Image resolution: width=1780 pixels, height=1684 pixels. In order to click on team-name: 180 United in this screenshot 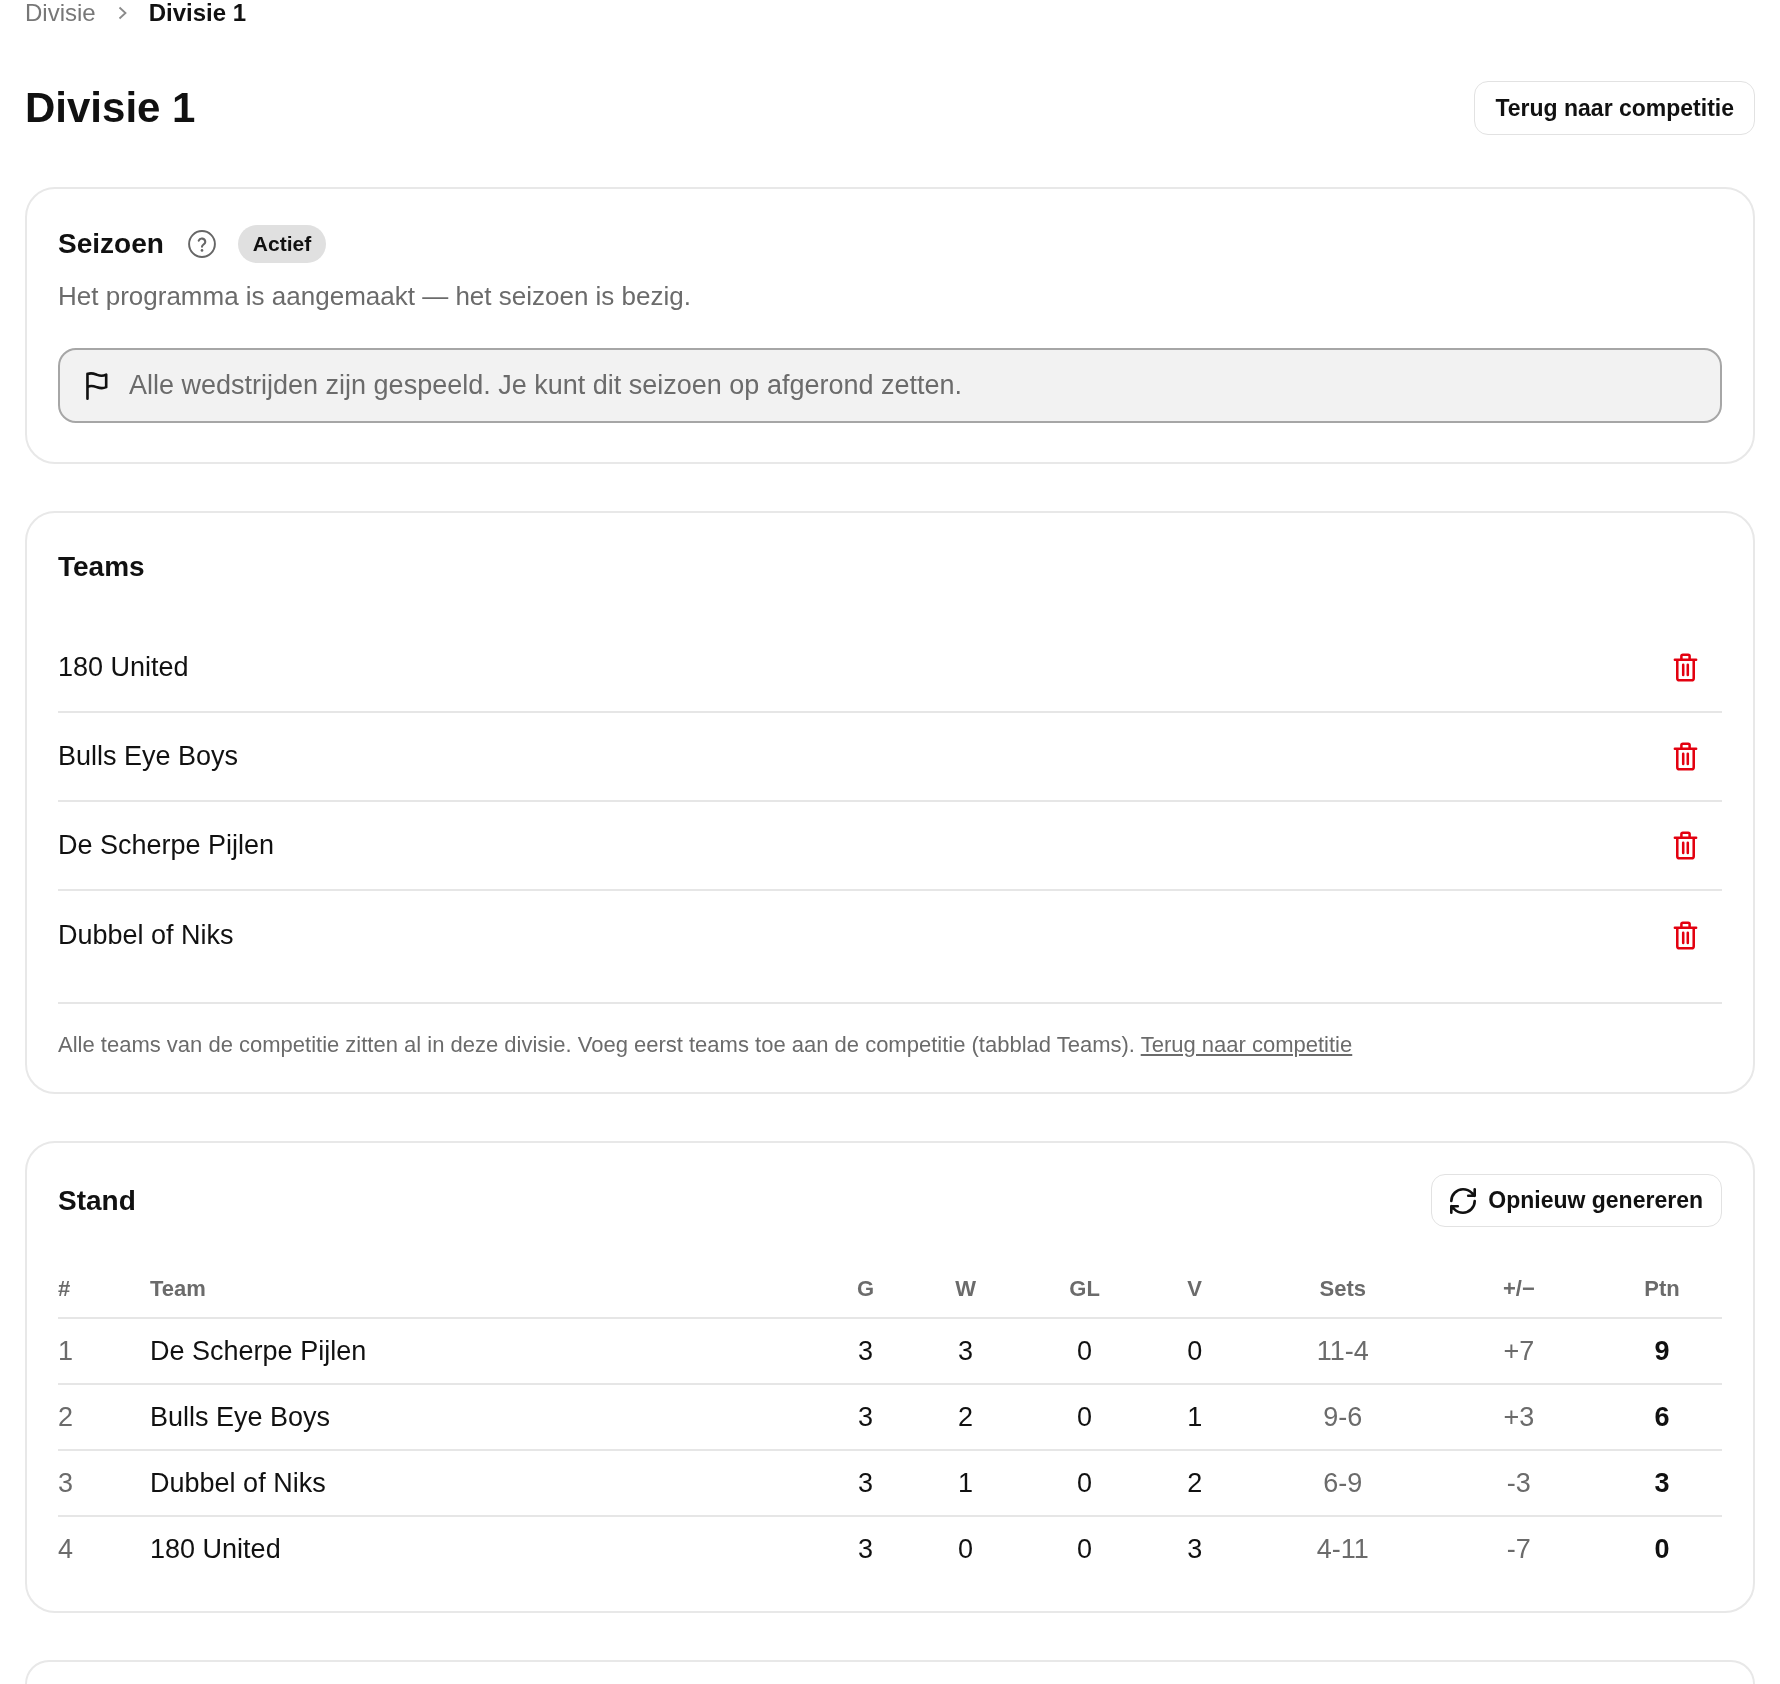, I will do `click(123, 668)`.